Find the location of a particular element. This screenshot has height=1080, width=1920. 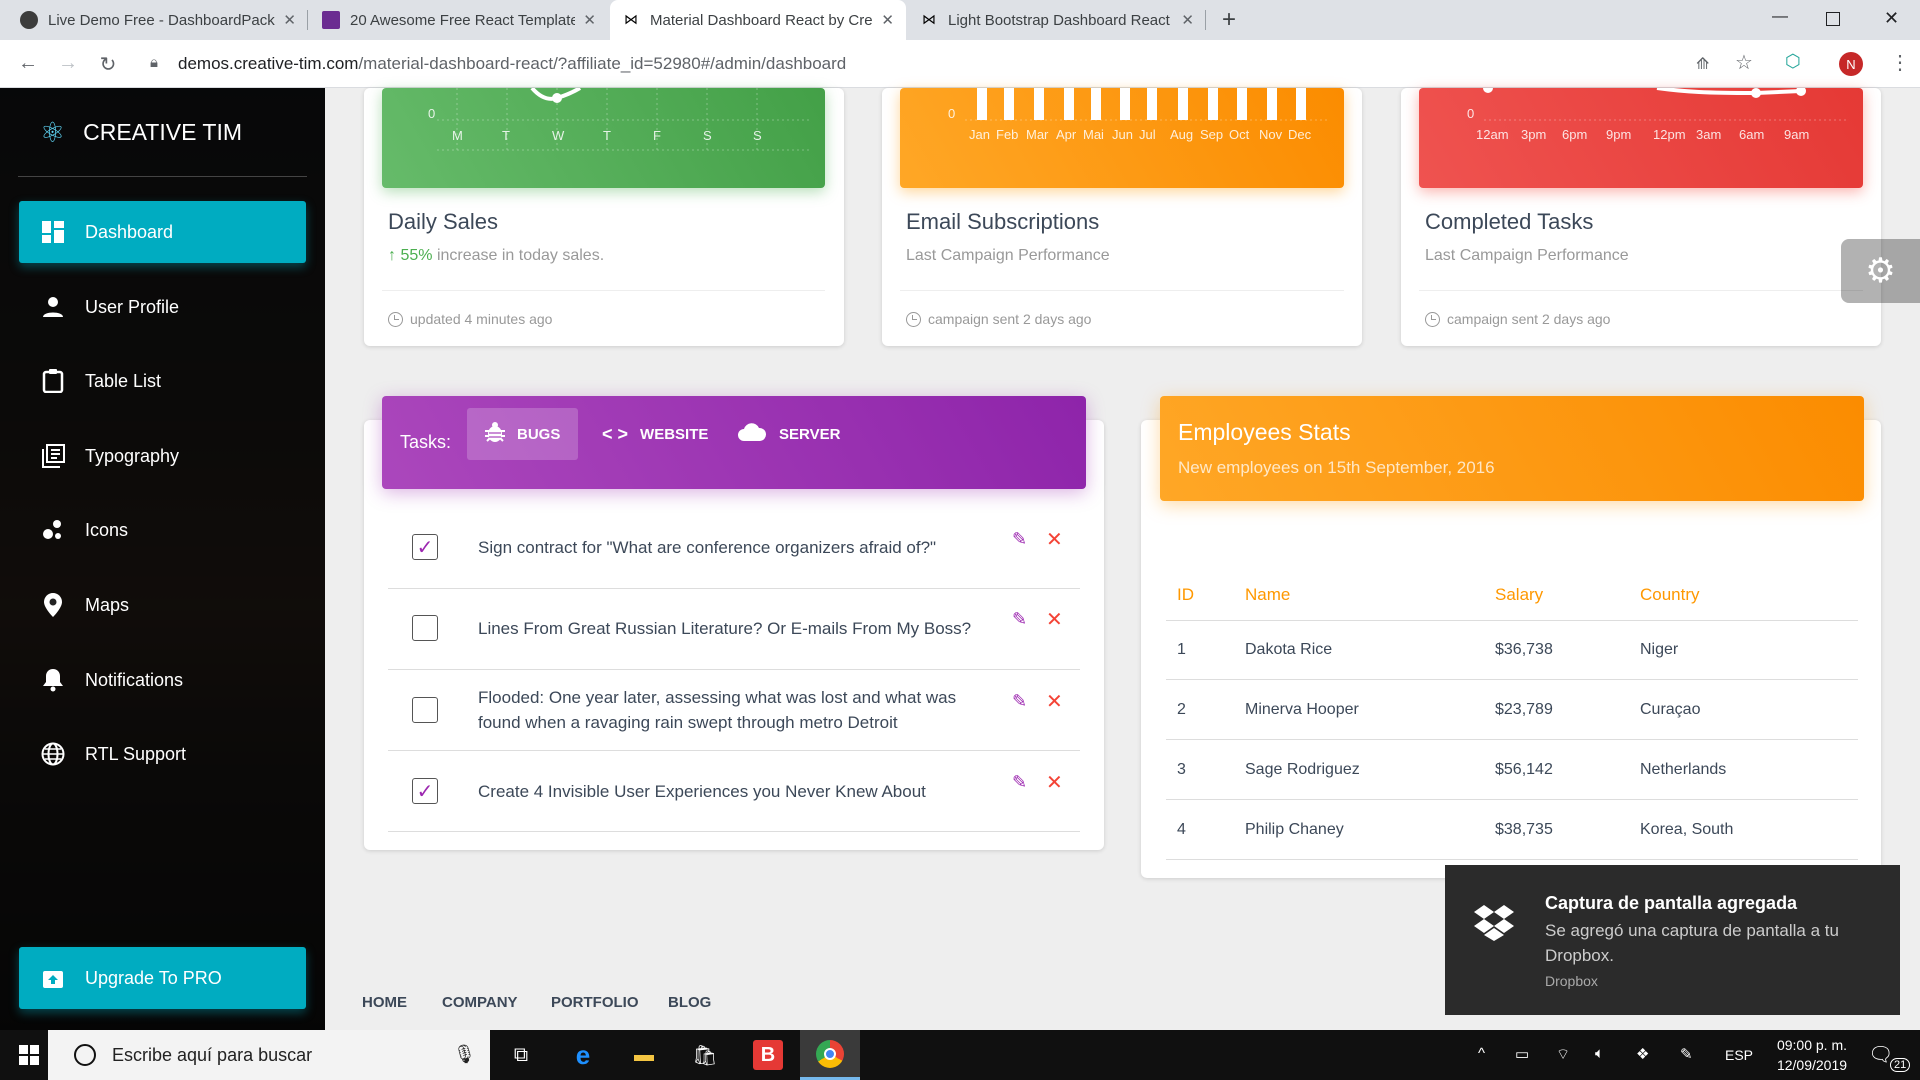

volume-icon: 🔈︎ is located at coordinates (1599, 1053).